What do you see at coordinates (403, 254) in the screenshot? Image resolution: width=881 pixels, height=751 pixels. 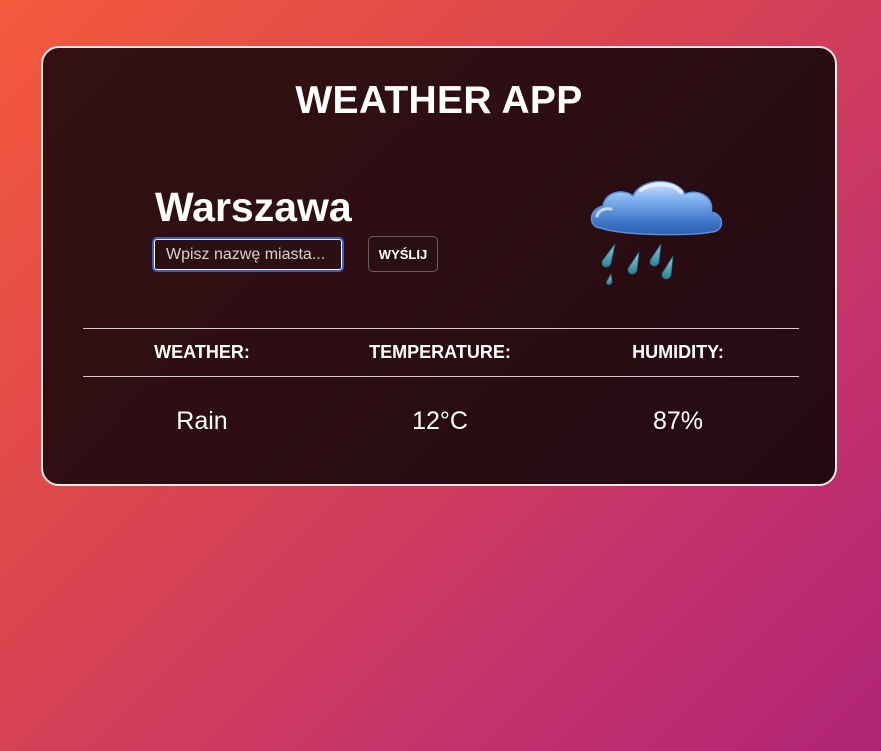 I see `submit-button: WYŚLIJ` at bounding box center [403, 254].